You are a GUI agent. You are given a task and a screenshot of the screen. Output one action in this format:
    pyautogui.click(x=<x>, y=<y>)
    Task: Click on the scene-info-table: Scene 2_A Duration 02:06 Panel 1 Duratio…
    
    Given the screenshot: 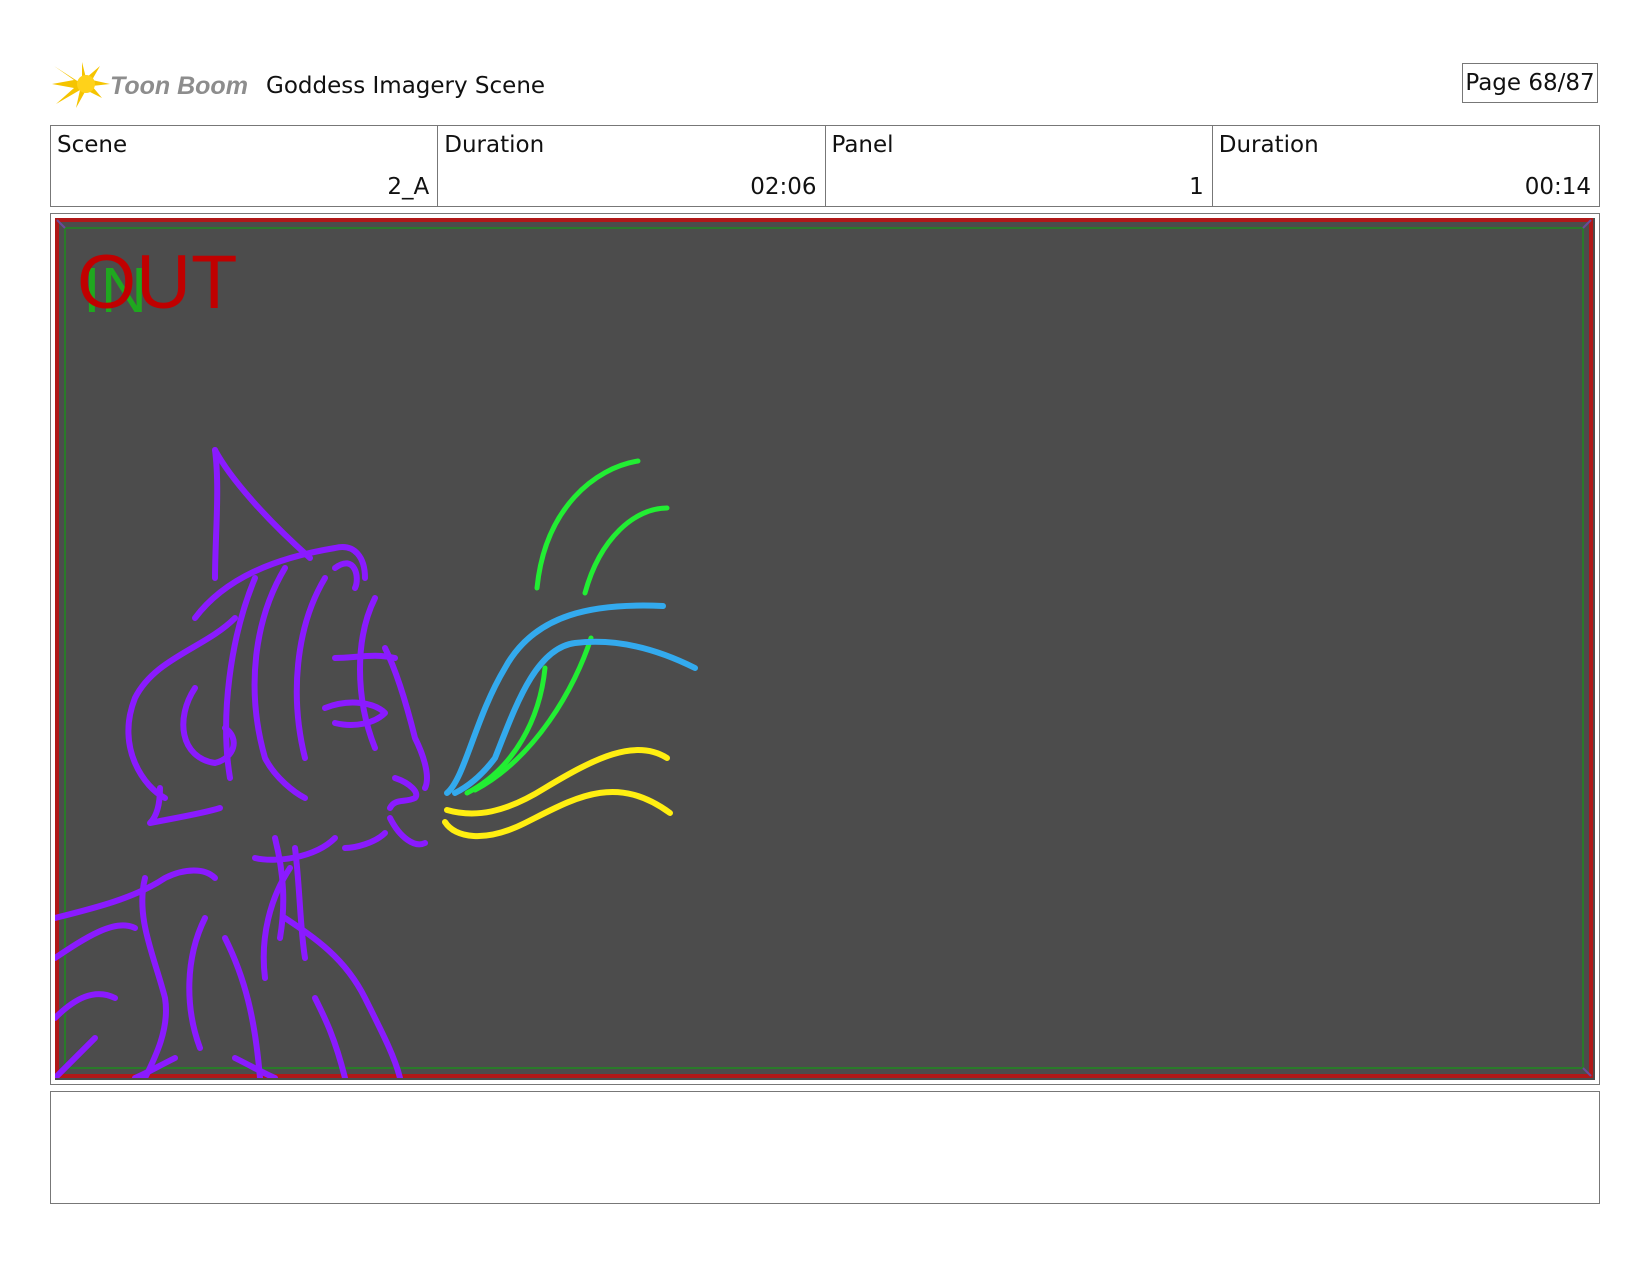 What is the action you would take?
    pyautogui.click(x=825, y=166)
    